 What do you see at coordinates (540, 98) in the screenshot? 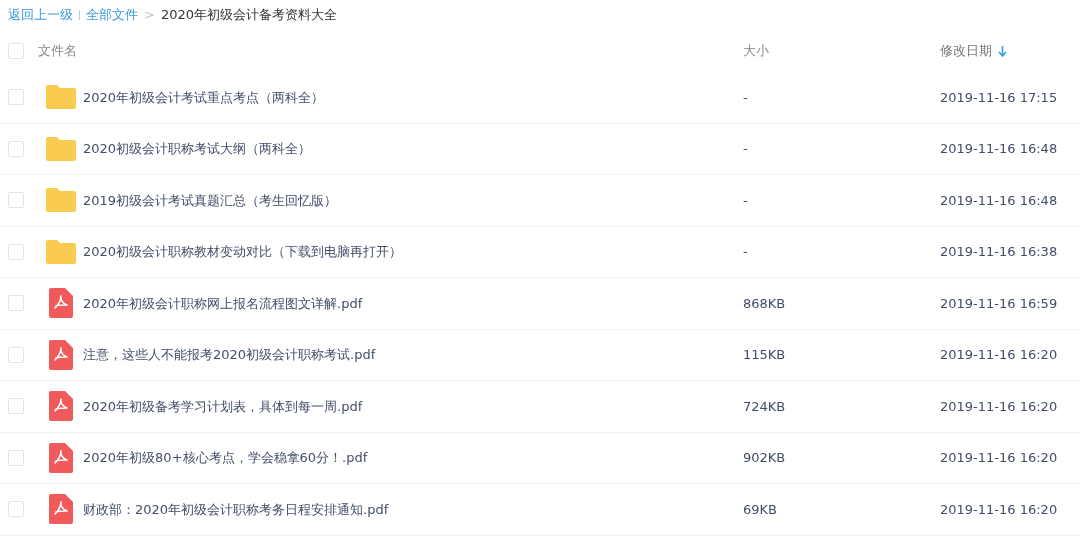
I see `file-row: 2020年初级会计考试重点考点（两科全） - 2019-11-16 17:15` at bounding box center [540, 98].